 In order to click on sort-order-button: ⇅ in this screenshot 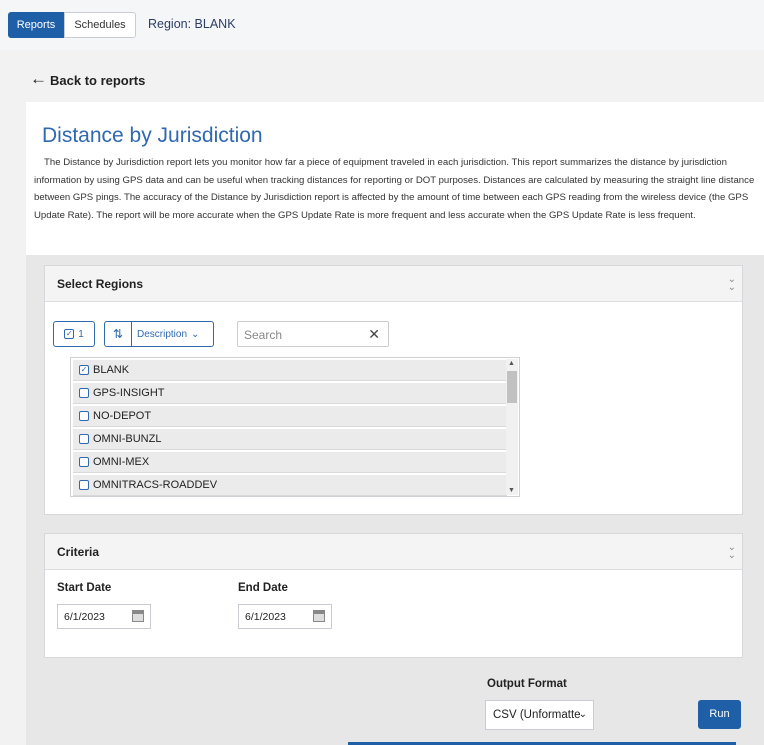, I will do `click(118, 334)`.